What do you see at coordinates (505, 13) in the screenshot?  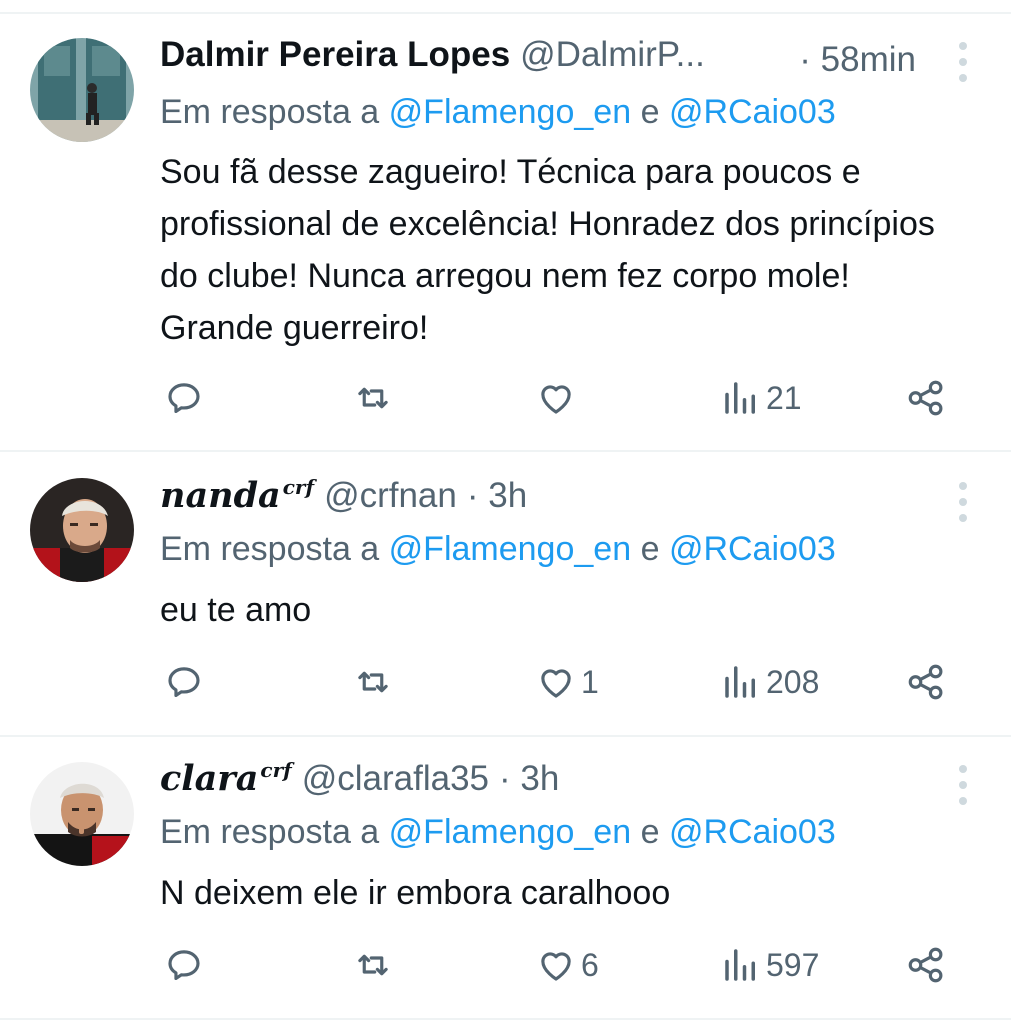 I see `top-divider` at bounding box center [505, 13].